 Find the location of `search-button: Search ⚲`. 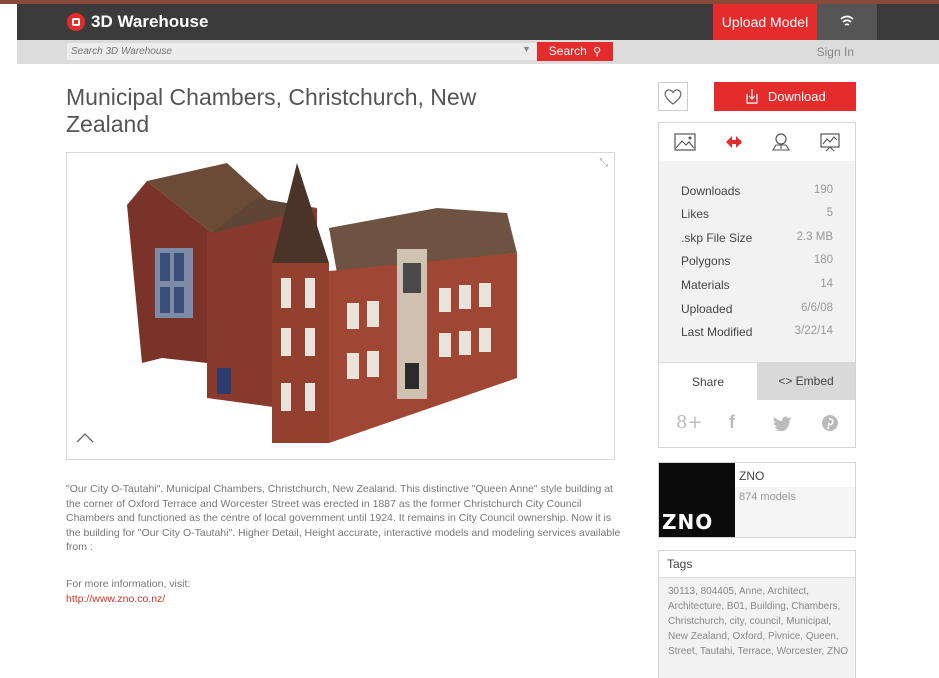

search-button: Search ⚲ is located at coordinates (575, 51).